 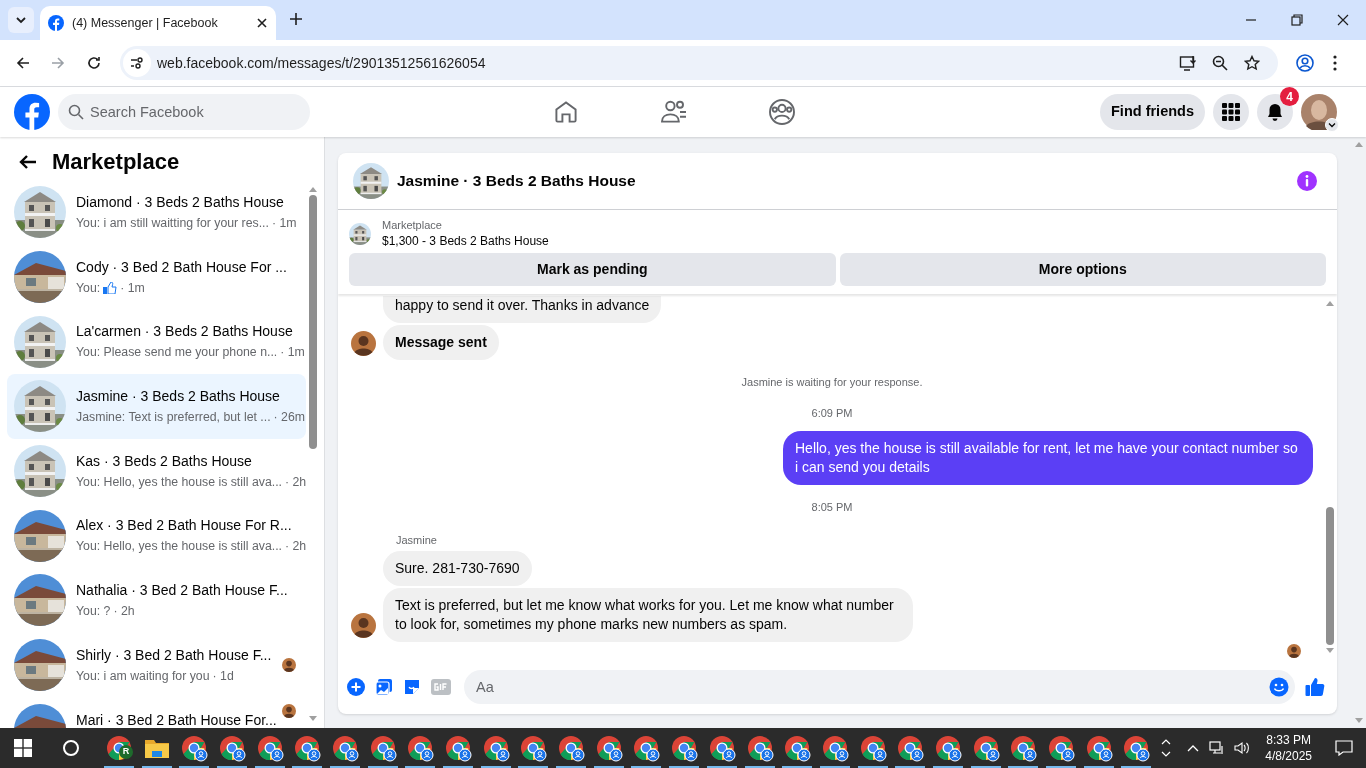 I want to click on find-friends-button: Find friends, so click(x=1152, y=112).